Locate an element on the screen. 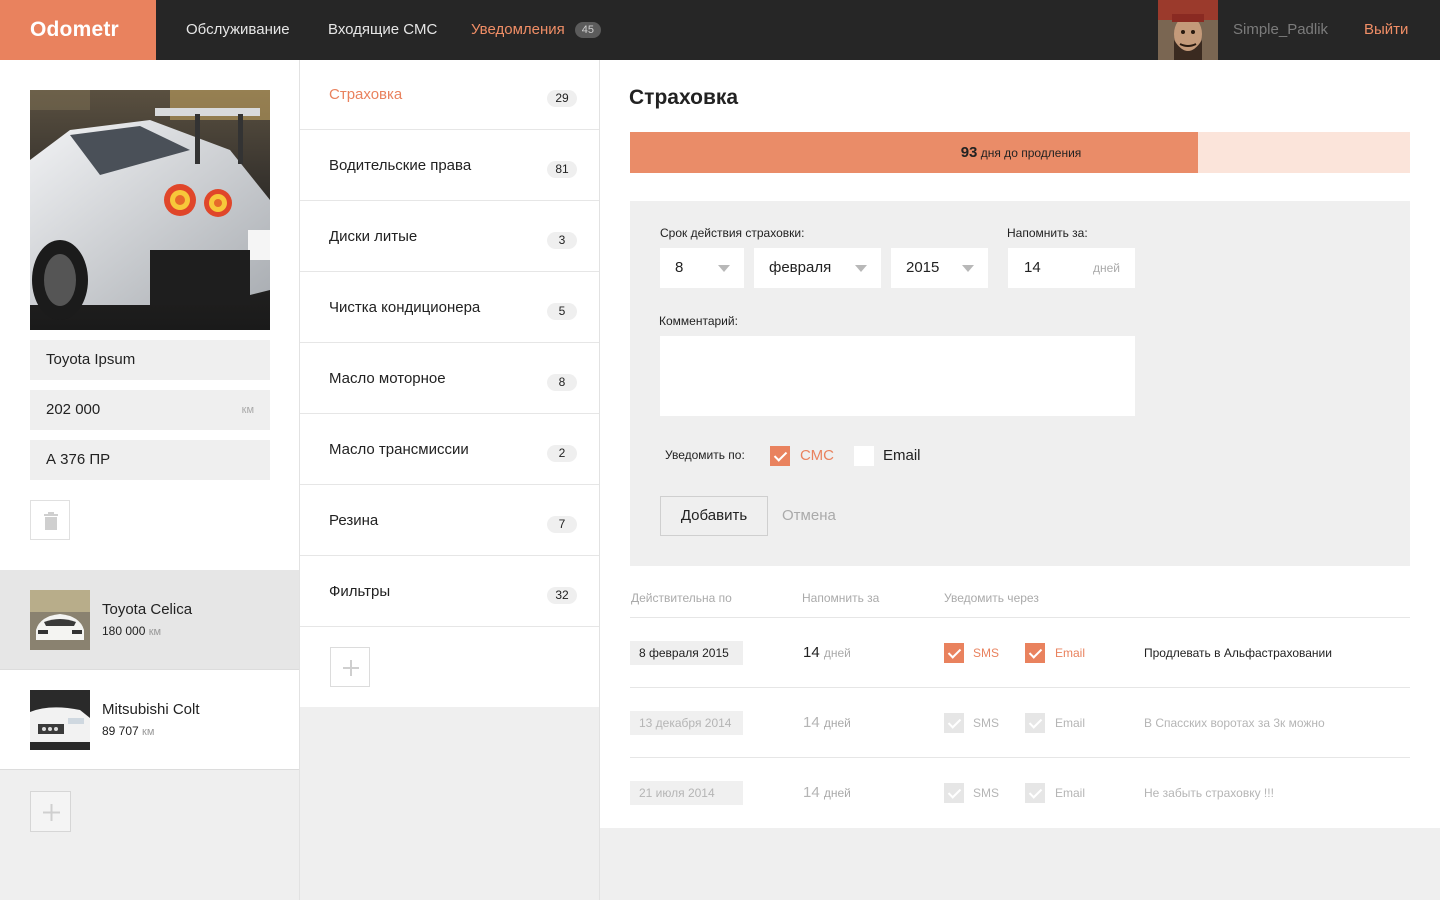  email-checkbox-label: Email is located at coordinates (902, 455).